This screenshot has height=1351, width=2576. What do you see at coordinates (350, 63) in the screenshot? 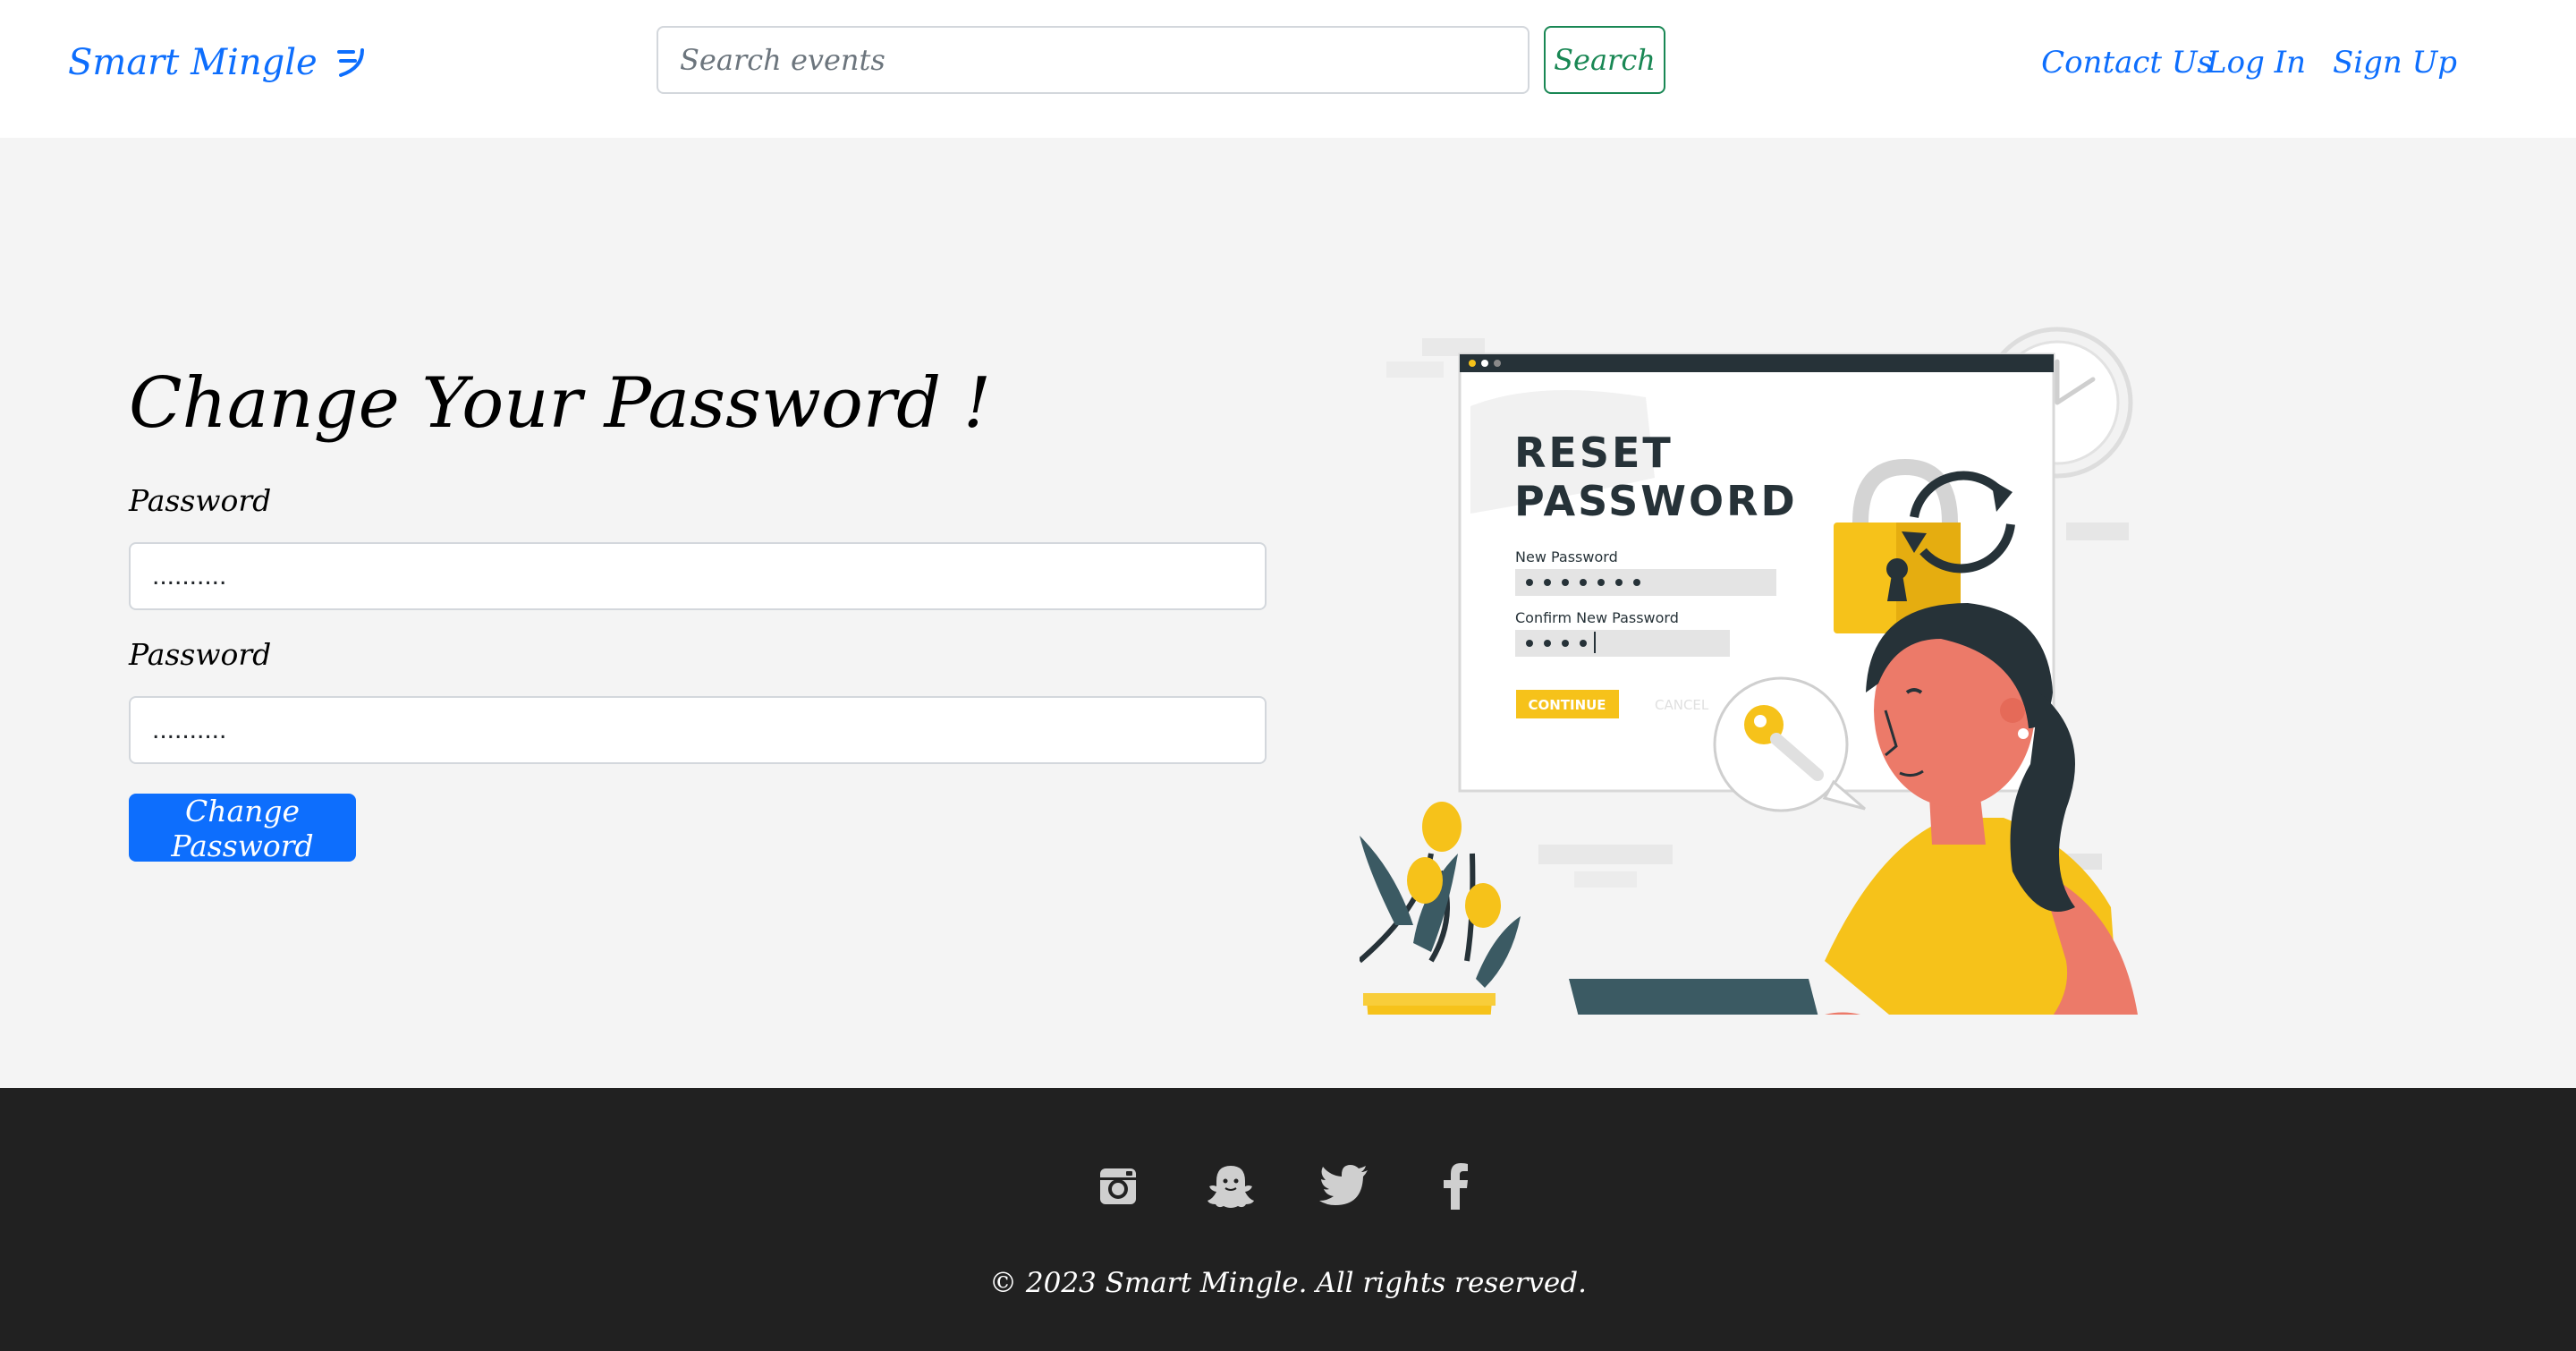
I see `brand-icon` at bounding box center [350, 63].